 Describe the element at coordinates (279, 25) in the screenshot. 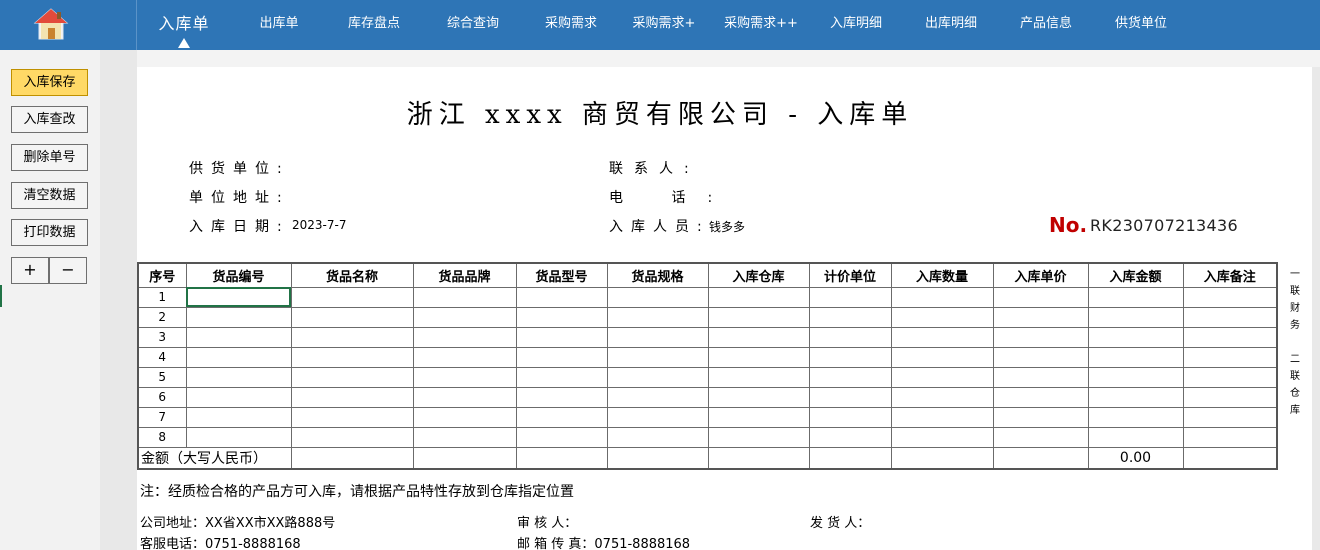

I see `tab-outbound-order: 出库单` at that location.